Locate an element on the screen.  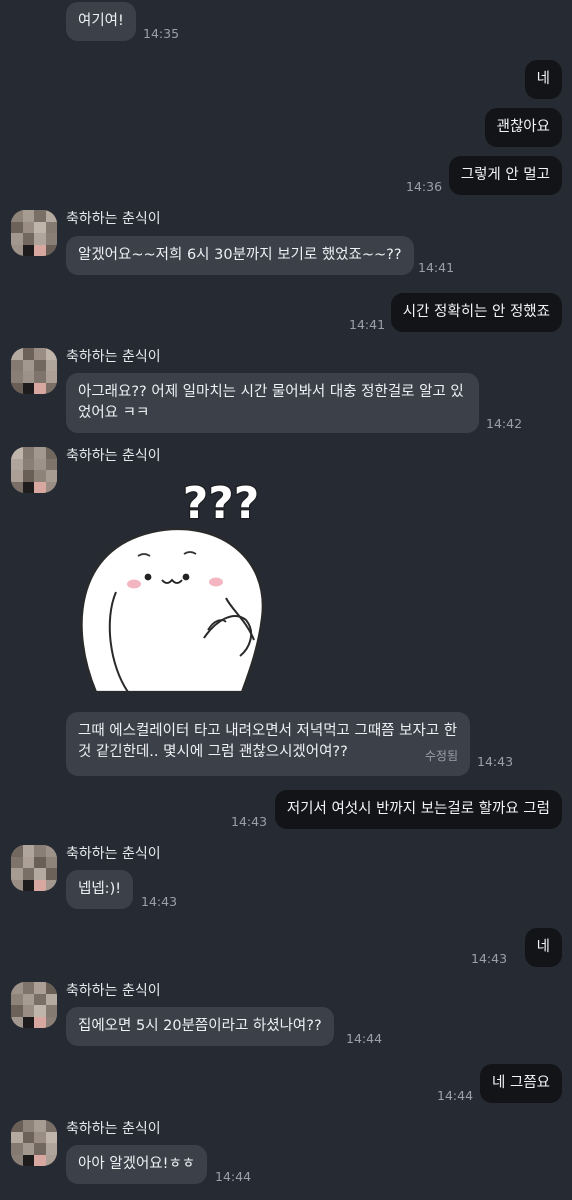
message-time: 14:35 is located at coordinates (161, 33).